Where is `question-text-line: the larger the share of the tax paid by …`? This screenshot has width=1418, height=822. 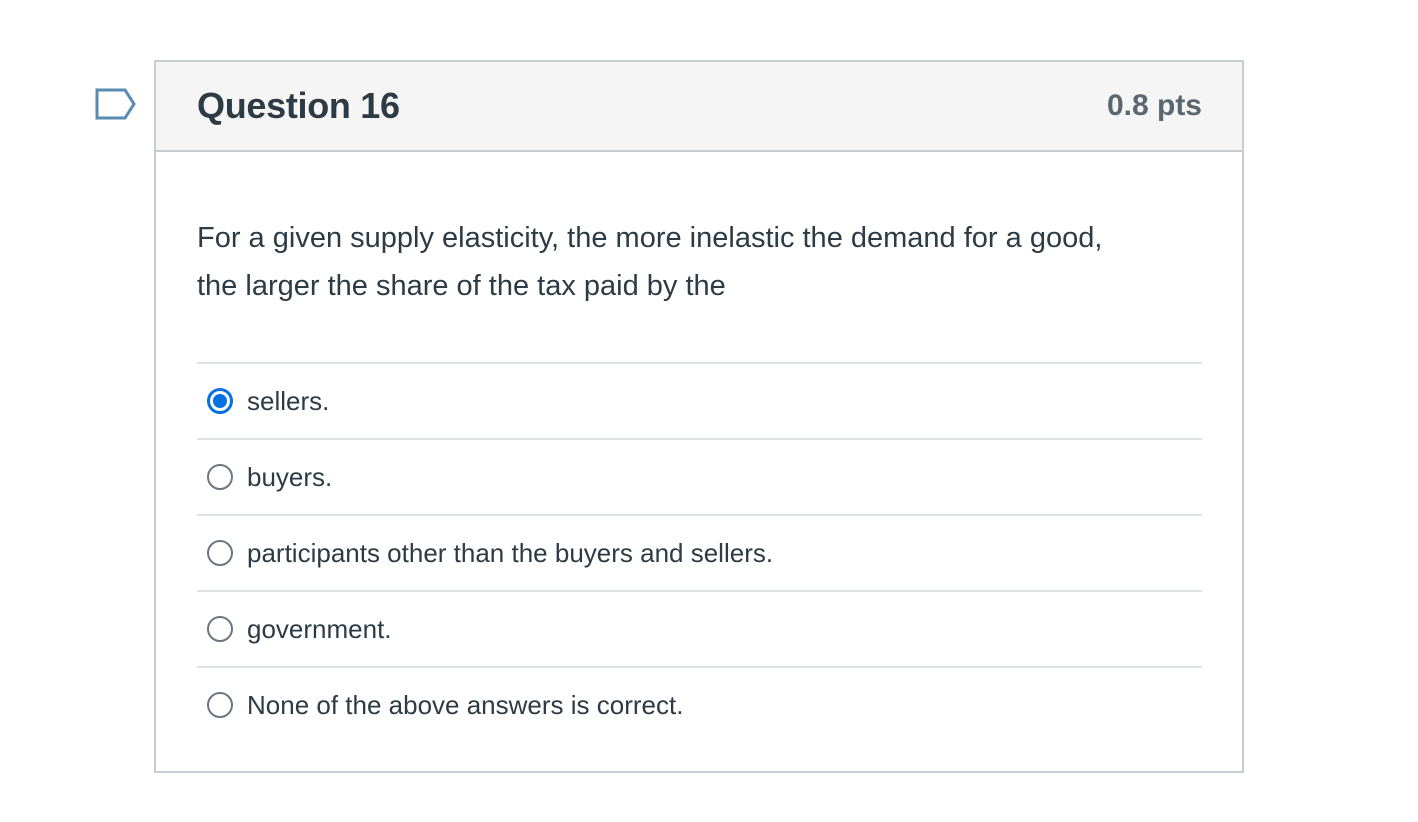 question-text-line: the larger the share of the tax paid by … is located at coordinates (461, 286).